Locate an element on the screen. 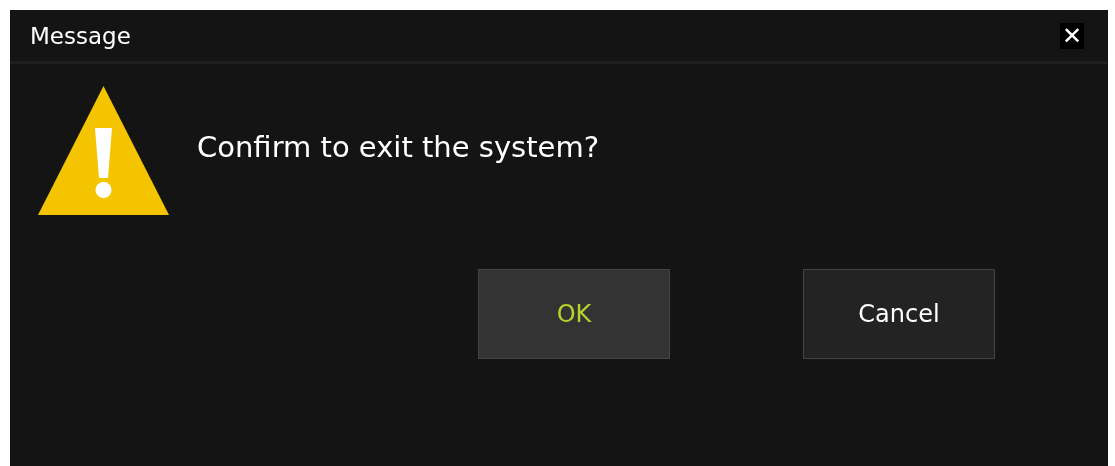 This screenshot has height=466, width=1115. warning-icon is located at coordinates (103, 150).